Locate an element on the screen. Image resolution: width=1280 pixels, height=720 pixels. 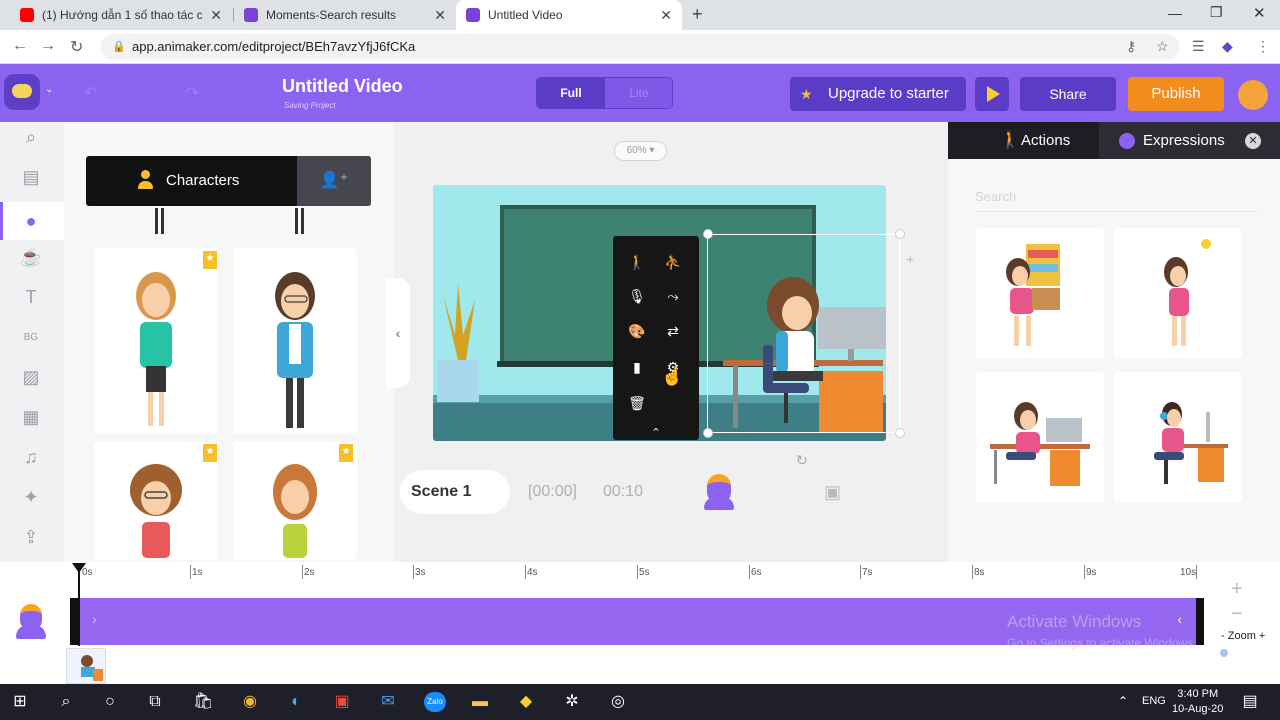
tab-expressions: Expressions is located at coordinates (1174, 140).